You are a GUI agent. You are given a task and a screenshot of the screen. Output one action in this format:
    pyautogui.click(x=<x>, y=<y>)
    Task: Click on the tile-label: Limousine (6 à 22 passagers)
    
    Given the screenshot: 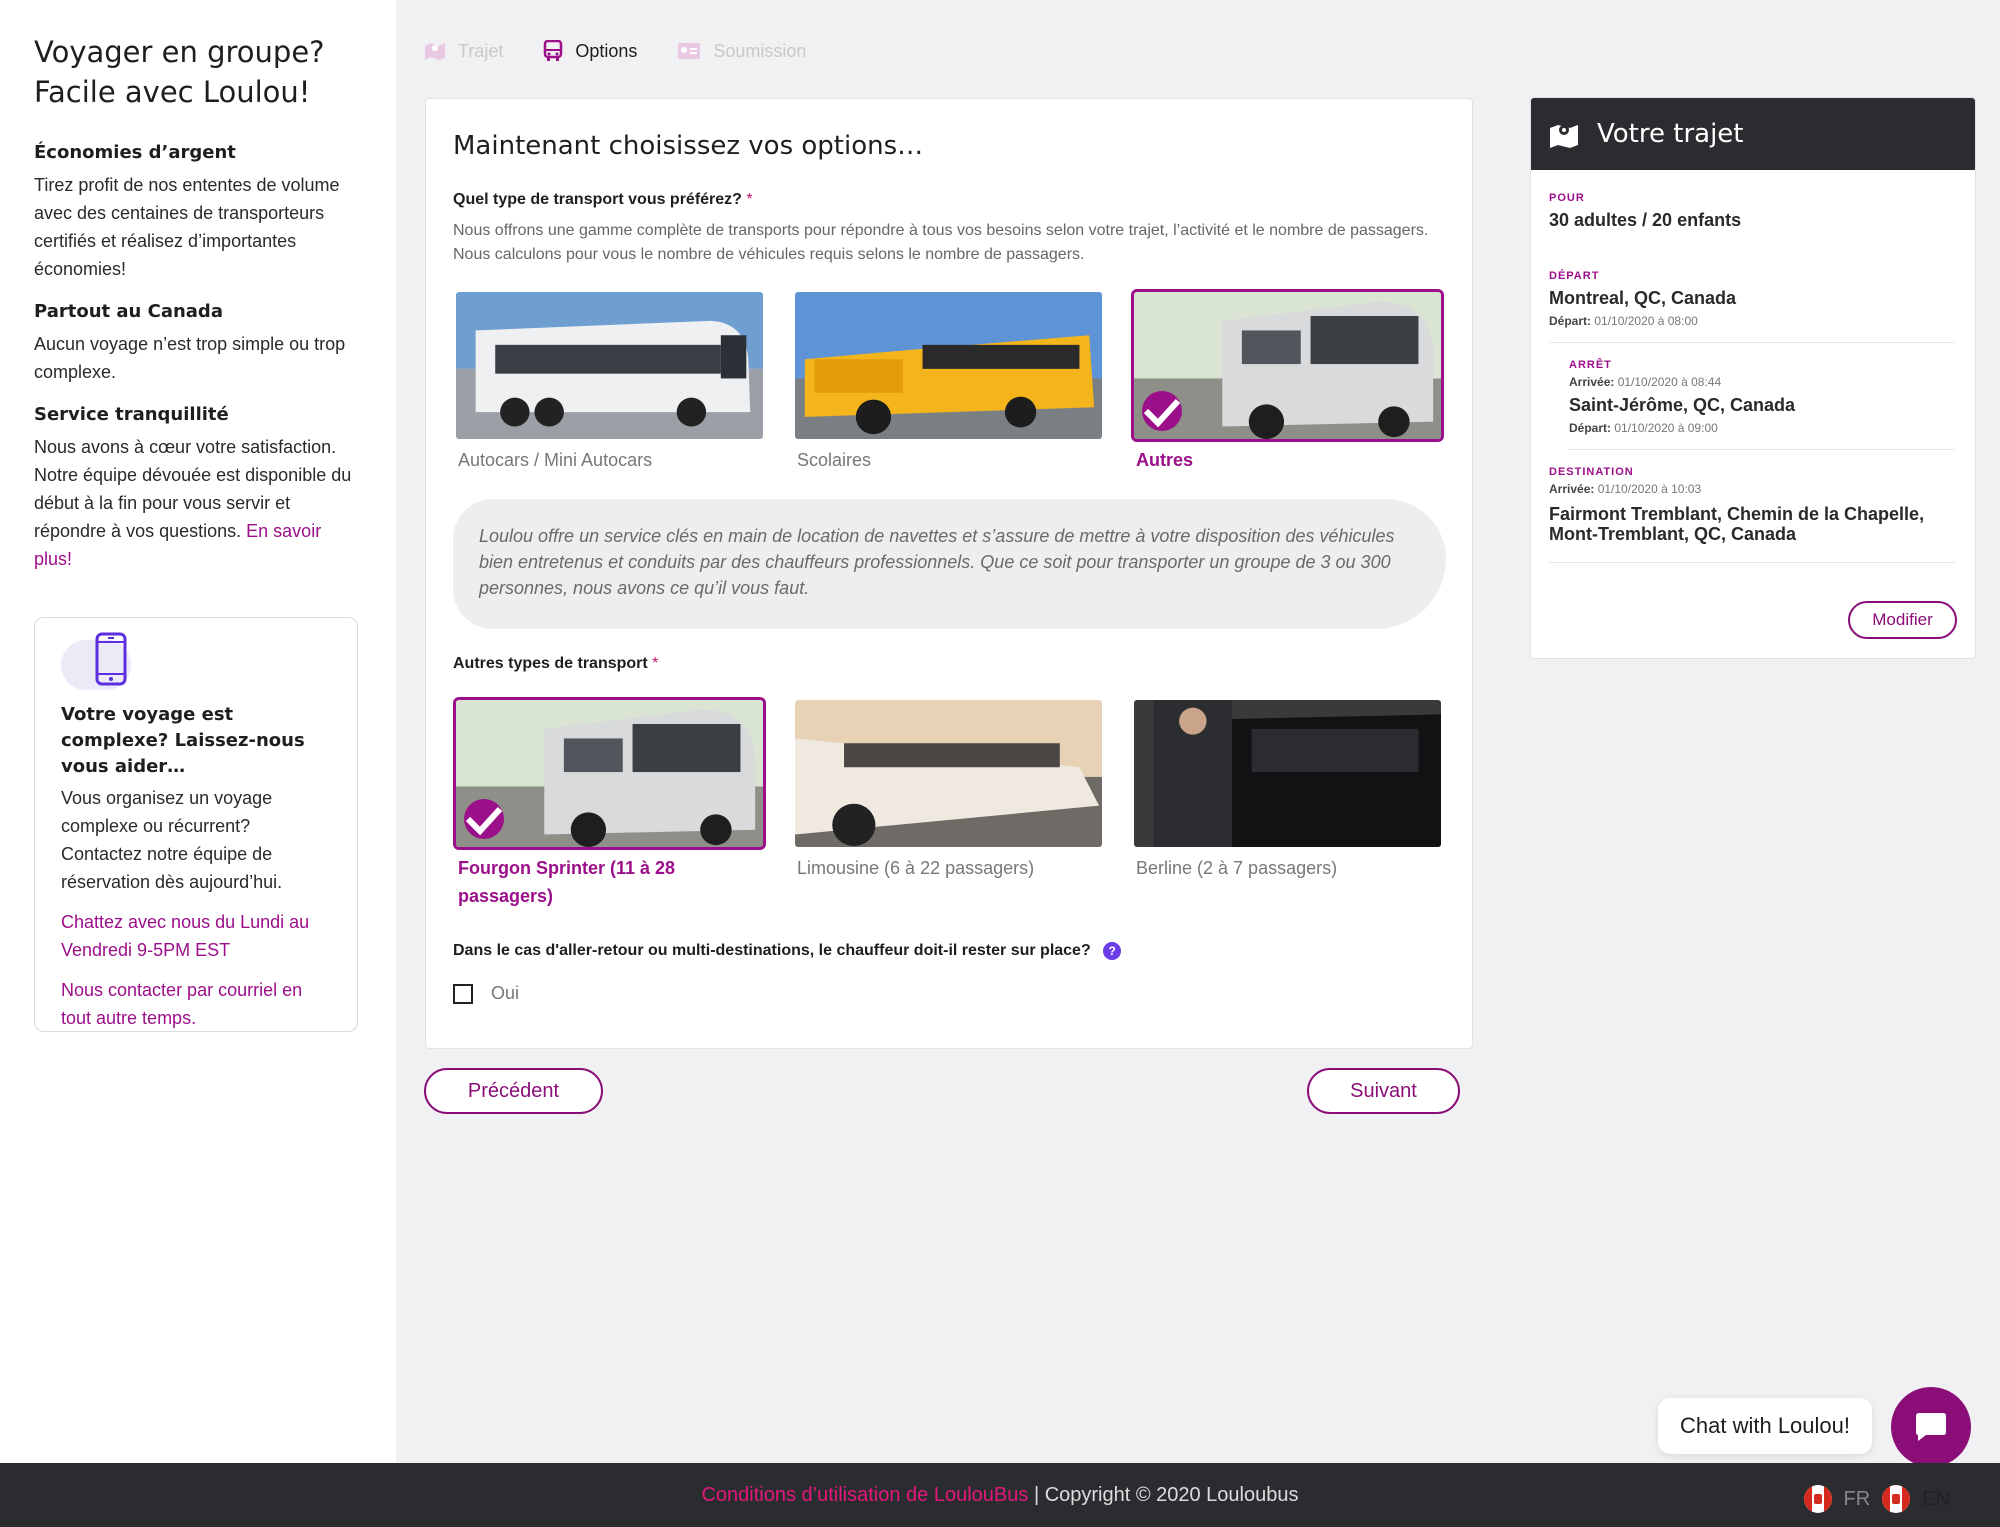 What is the action you would take?
    pyautogui.click(x=916, y=868)
    